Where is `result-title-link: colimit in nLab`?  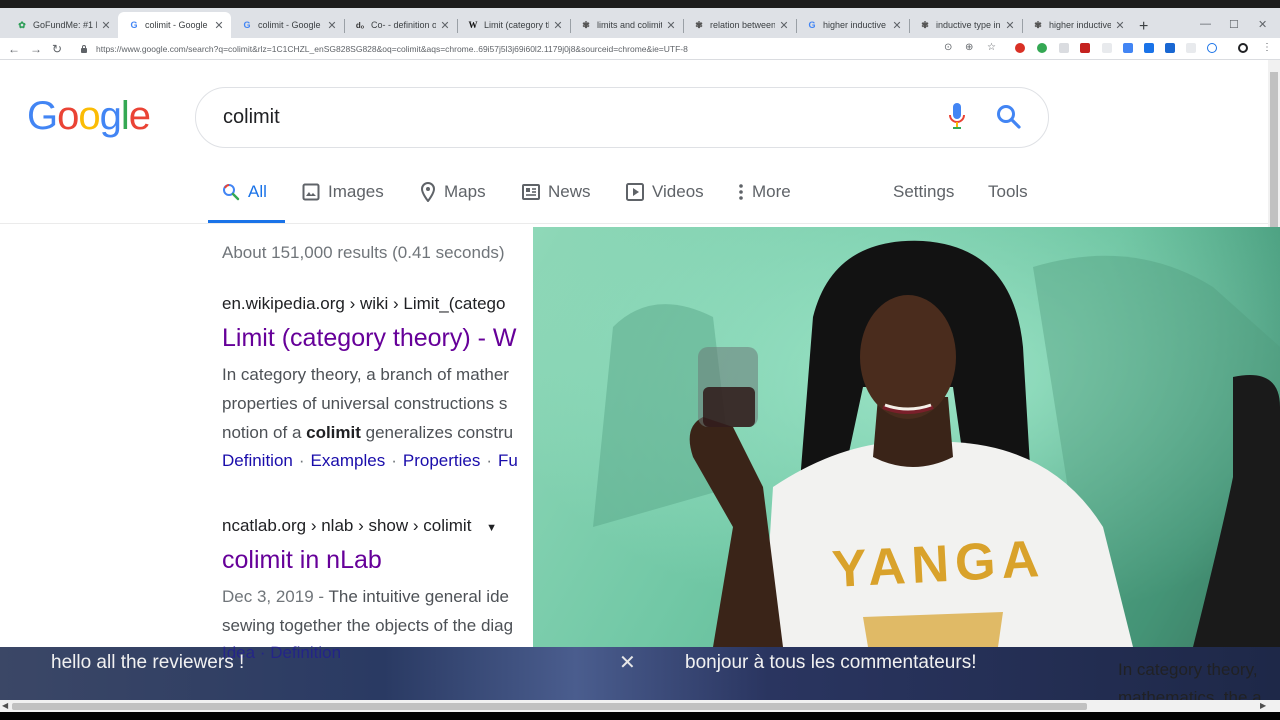 result-title-link: colimit in nLab is located at coordinates (302, 560).